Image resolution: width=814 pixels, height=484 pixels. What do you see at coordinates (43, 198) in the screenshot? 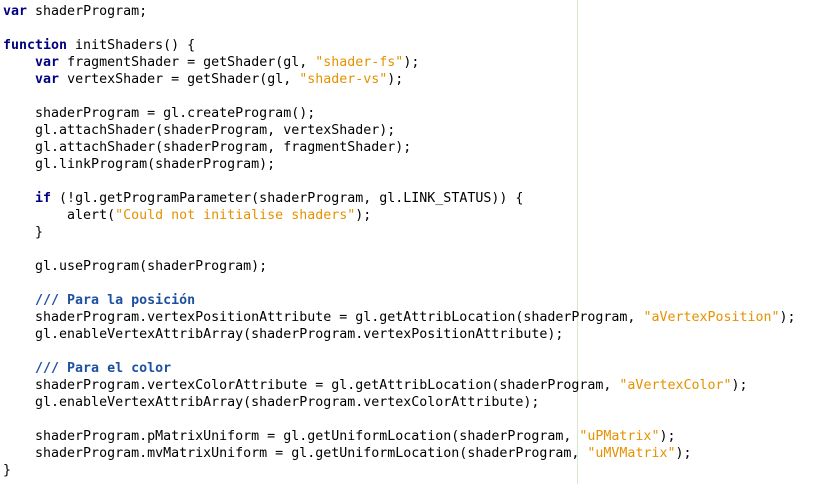
I see `keyword-token: if` at bounding box center [43, 198].